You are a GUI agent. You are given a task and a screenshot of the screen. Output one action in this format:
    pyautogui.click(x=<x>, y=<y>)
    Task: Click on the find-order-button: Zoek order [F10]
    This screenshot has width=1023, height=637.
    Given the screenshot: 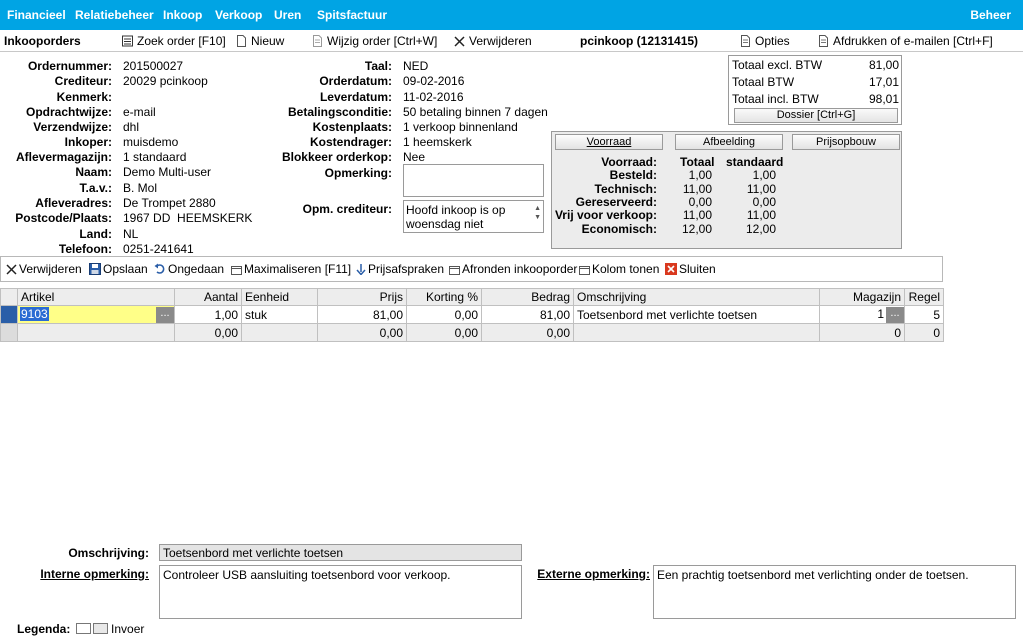 What is the action you would take?
    pyautogui.click(x=174, y=41)
    